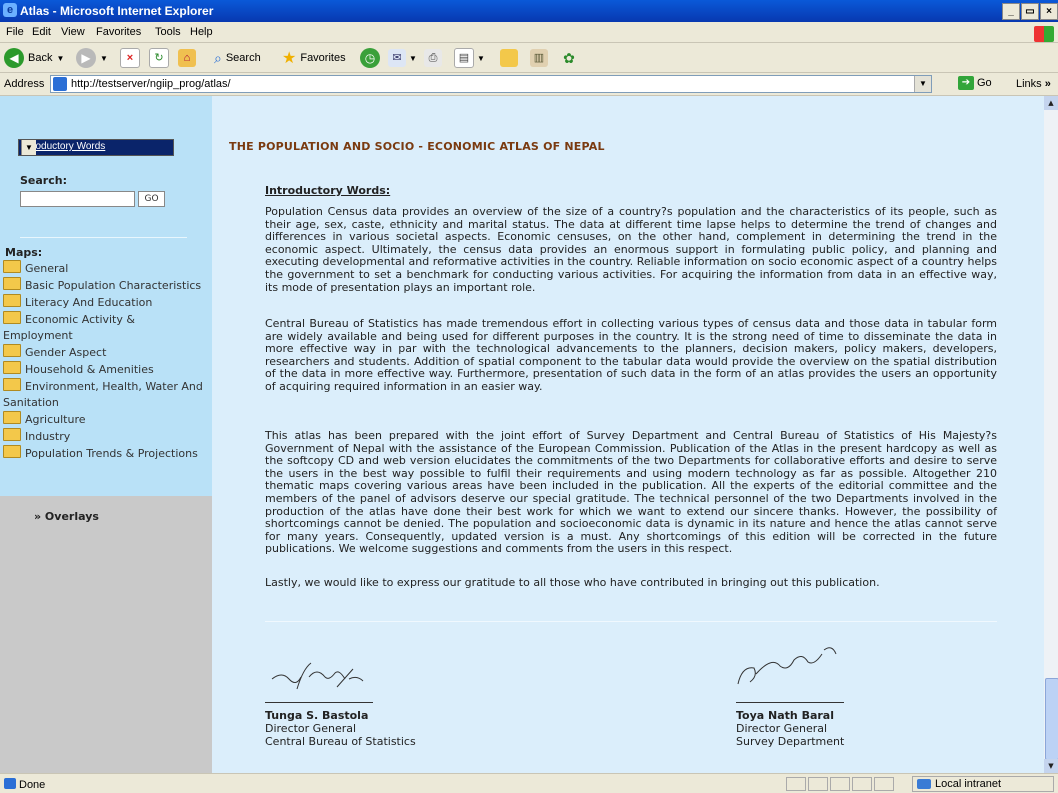 The image size is (1058, 793). I want to click on map-item-economic-activity: Economic Activity & Employment, so click(102, 327).